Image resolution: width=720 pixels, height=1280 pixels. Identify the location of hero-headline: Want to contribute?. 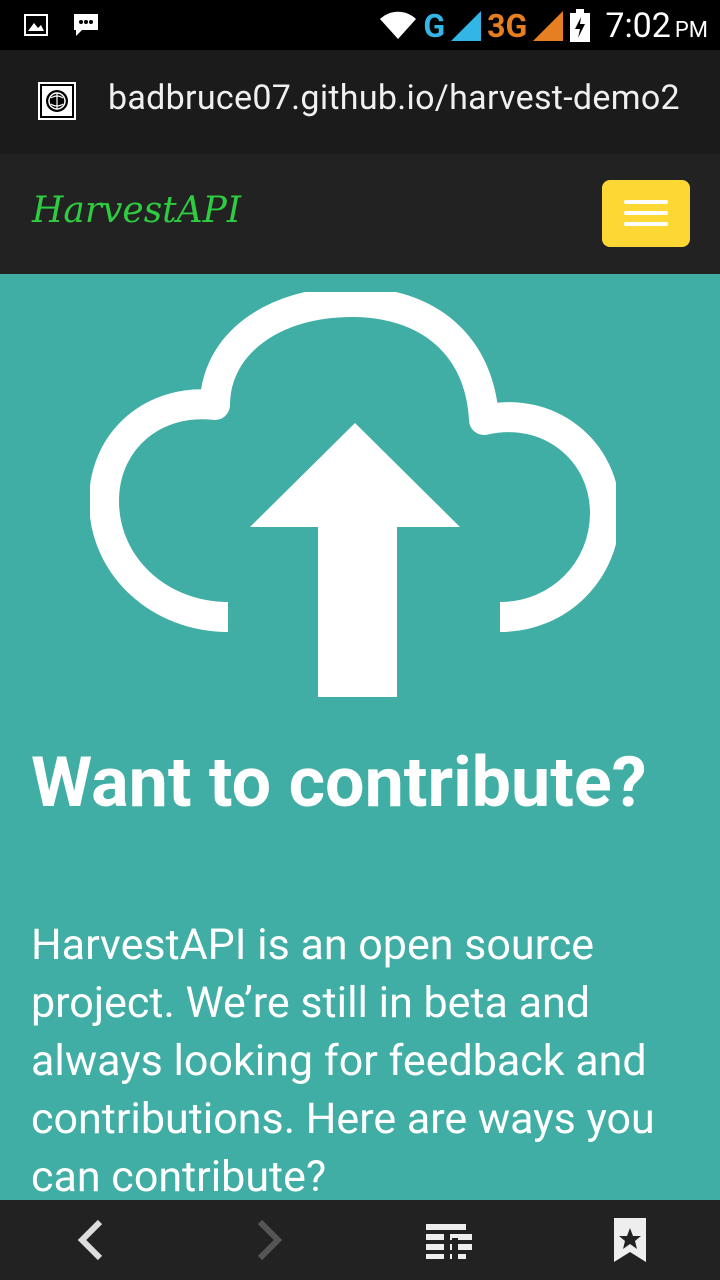
(339, 783).